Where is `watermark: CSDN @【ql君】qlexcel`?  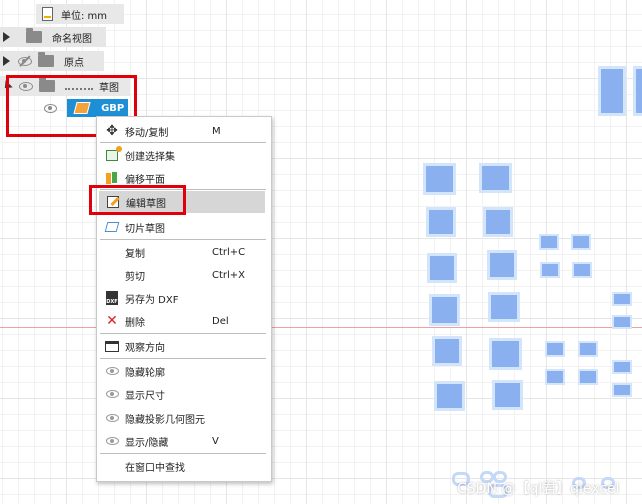
watermark: CSDN @【ql君】qlexcel is located at coordinates (538, 489).